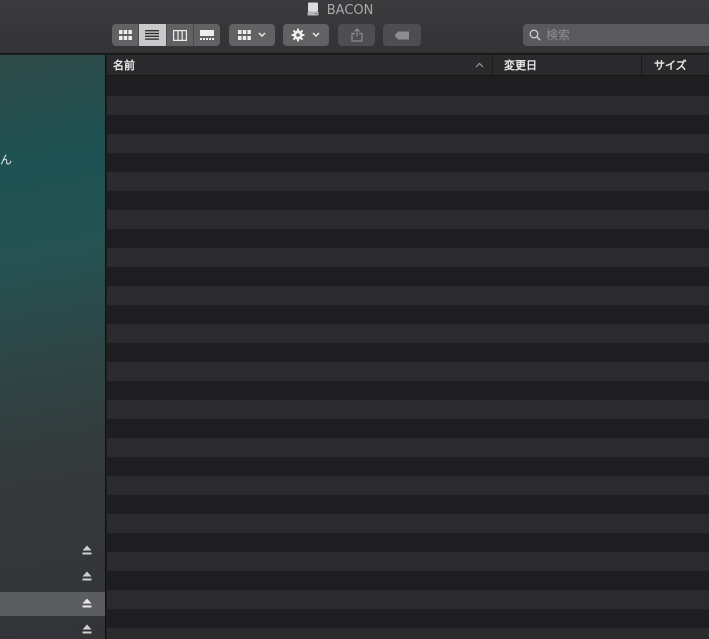 The image size is (709, 639). I want to click on group-by-button, so click(252, 35).